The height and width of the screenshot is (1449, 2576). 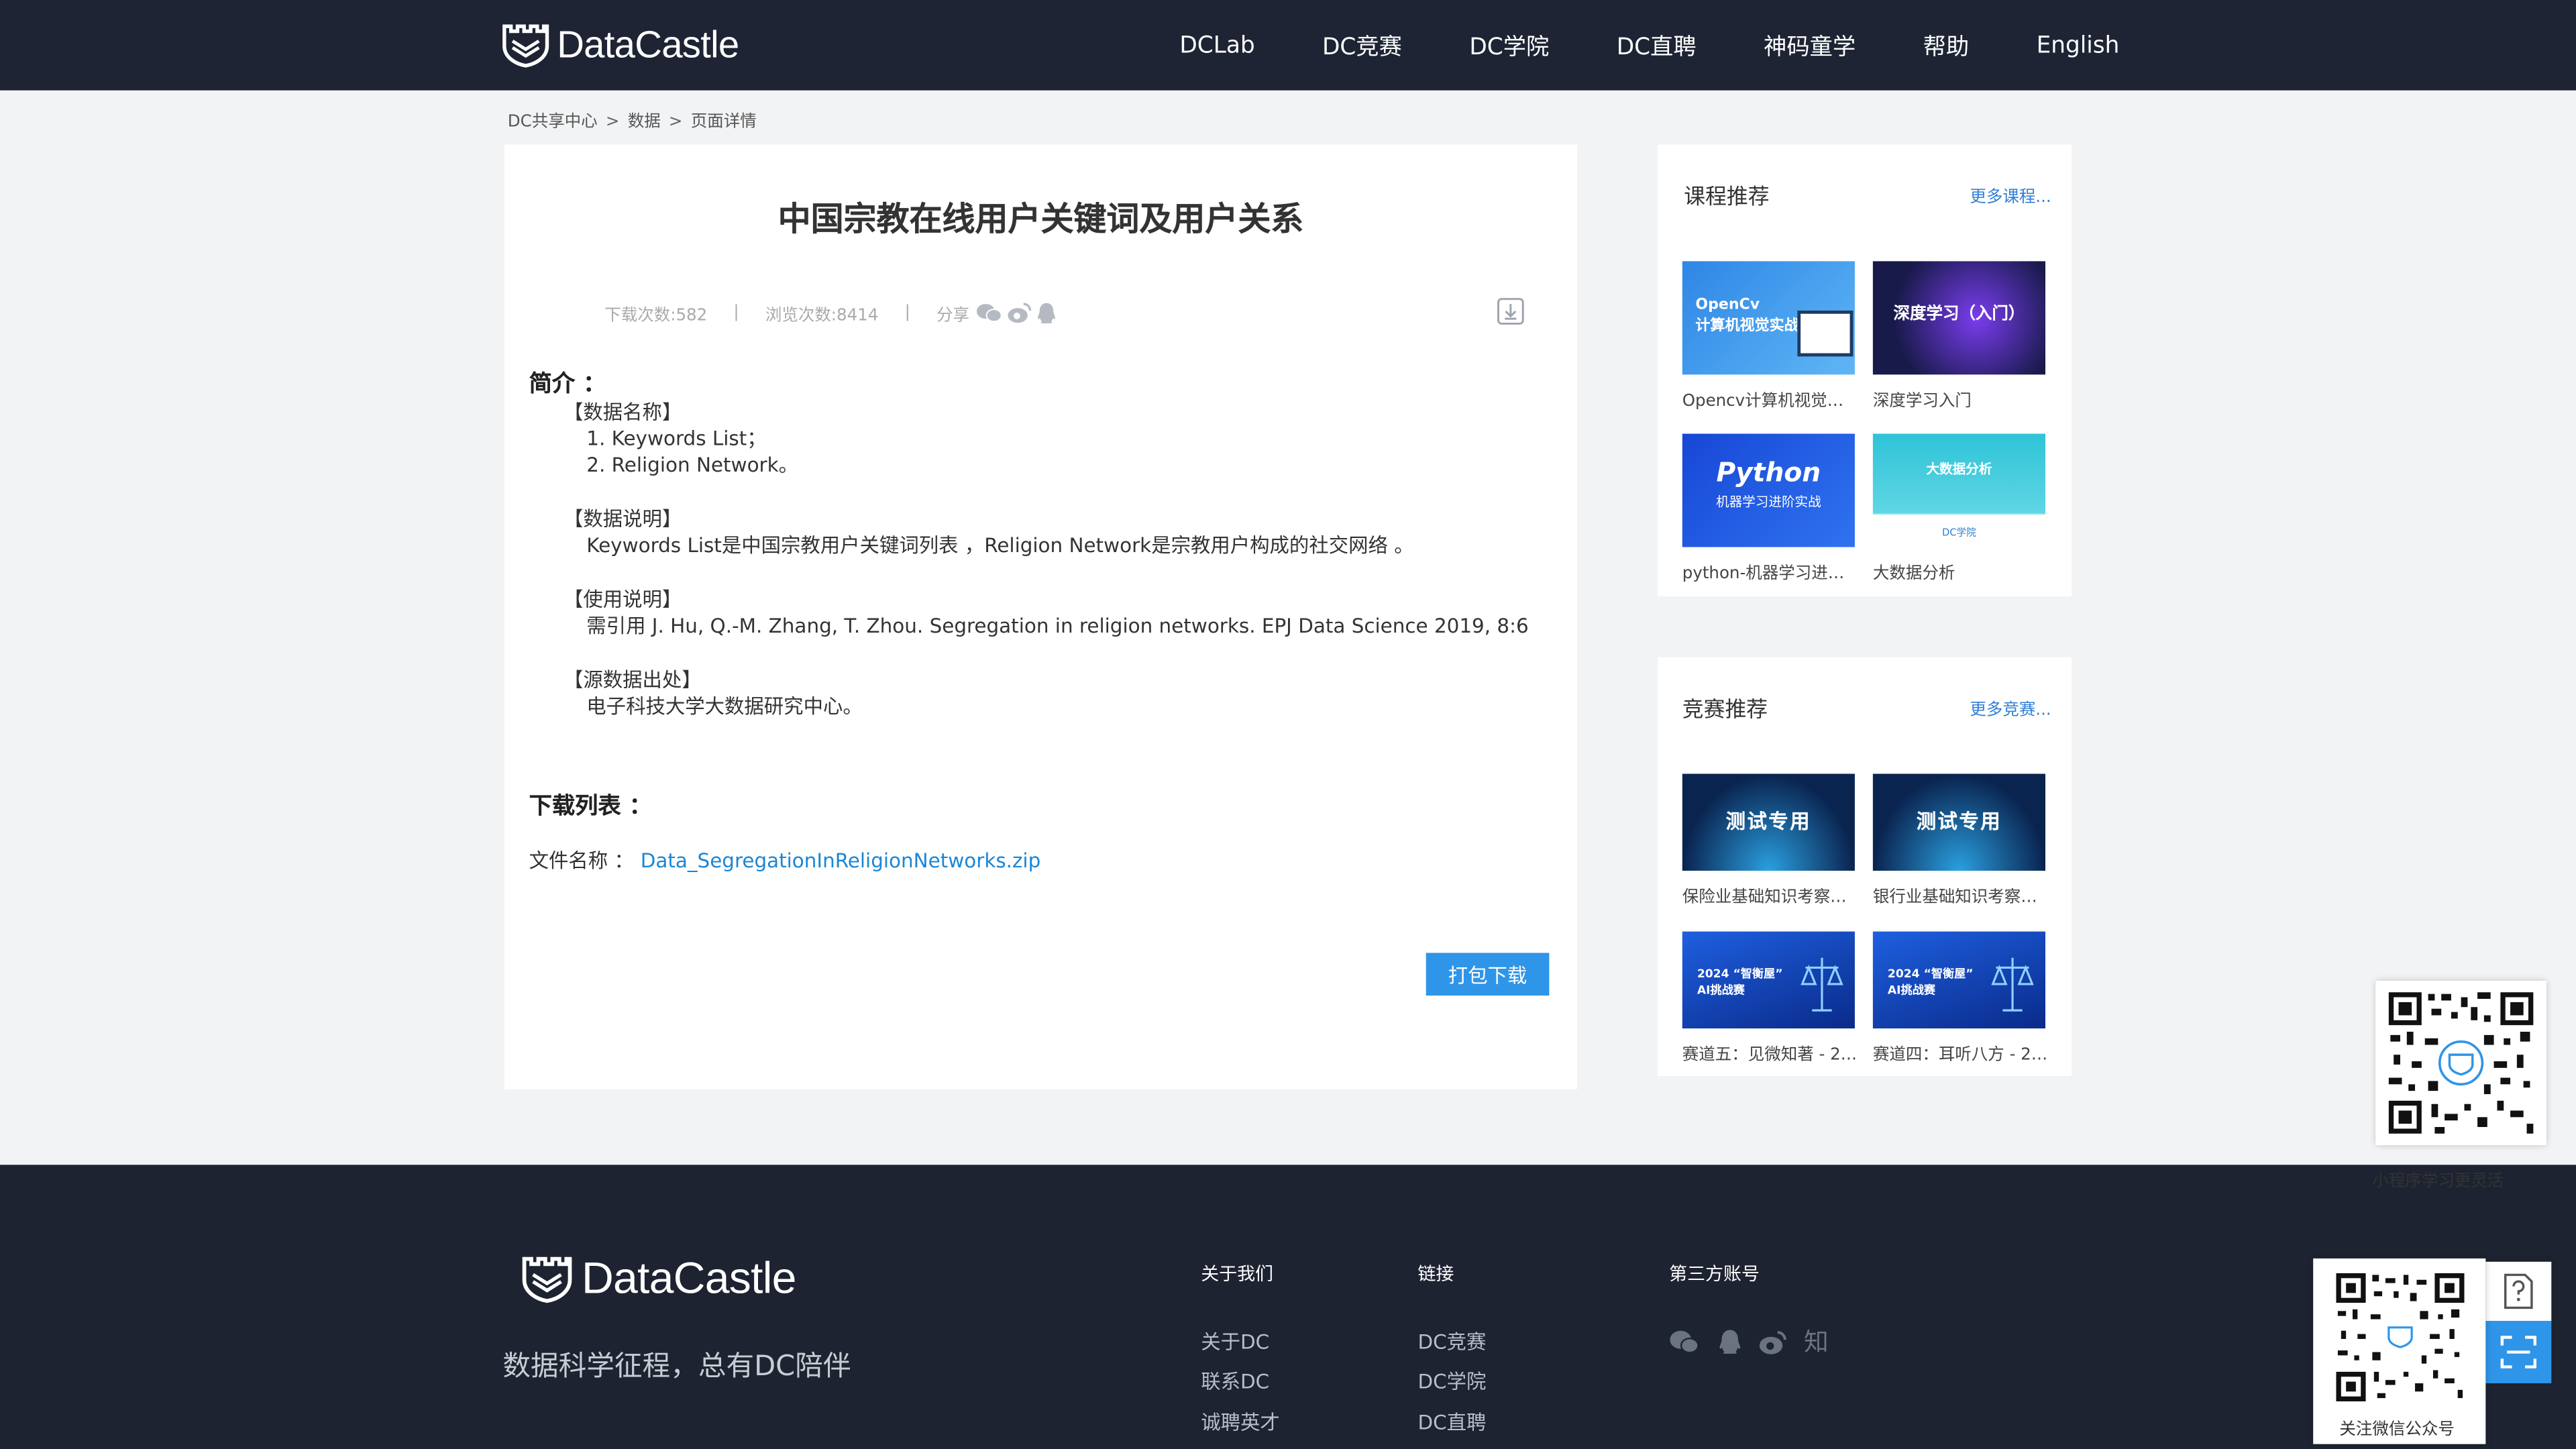 What do you see at coordinates (689, 1277) in the screenshot?
I see `footer-brand-name: DataCastle` at bounding box center [689, 1277].